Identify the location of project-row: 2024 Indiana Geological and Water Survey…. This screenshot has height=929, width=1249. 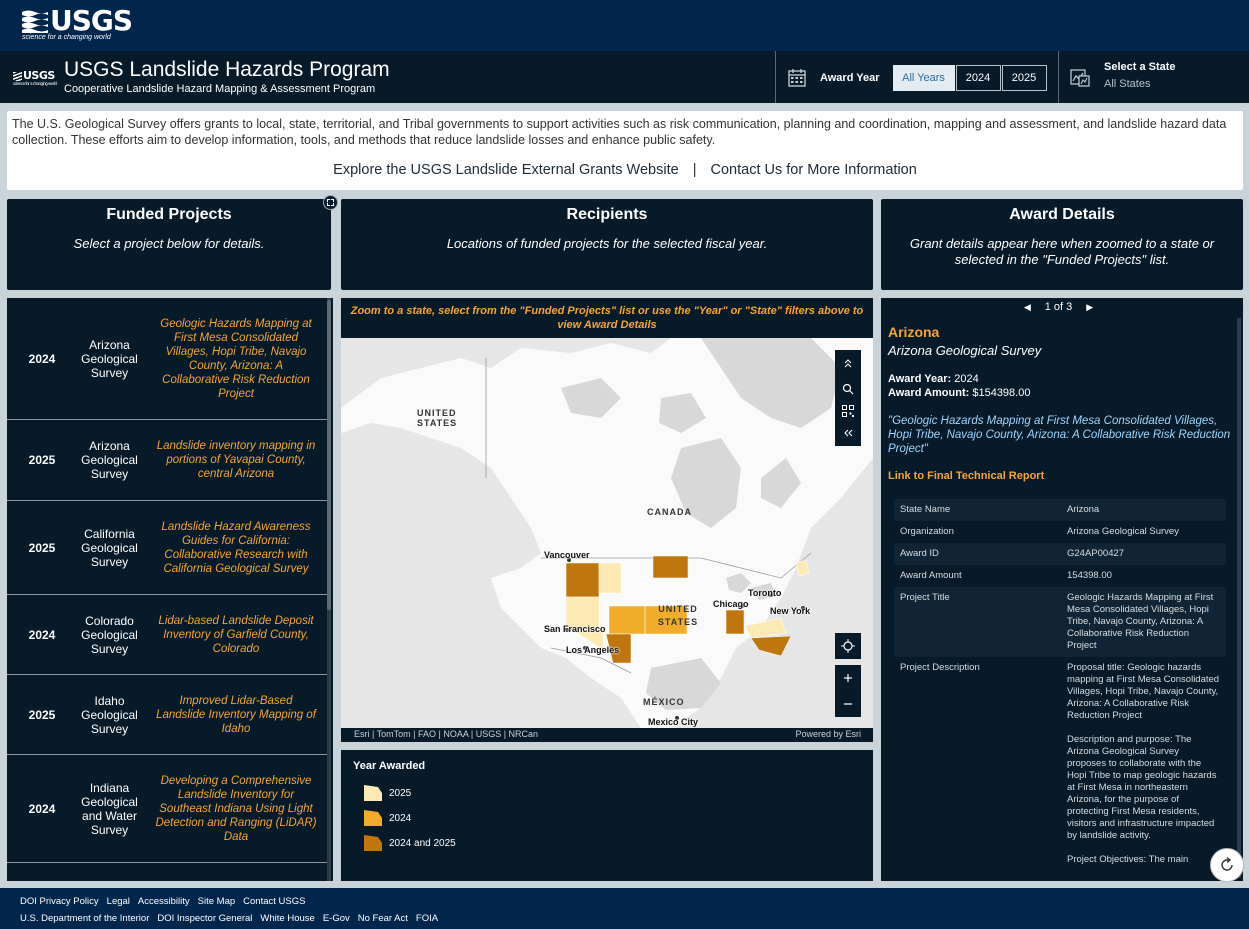
(168, 809).